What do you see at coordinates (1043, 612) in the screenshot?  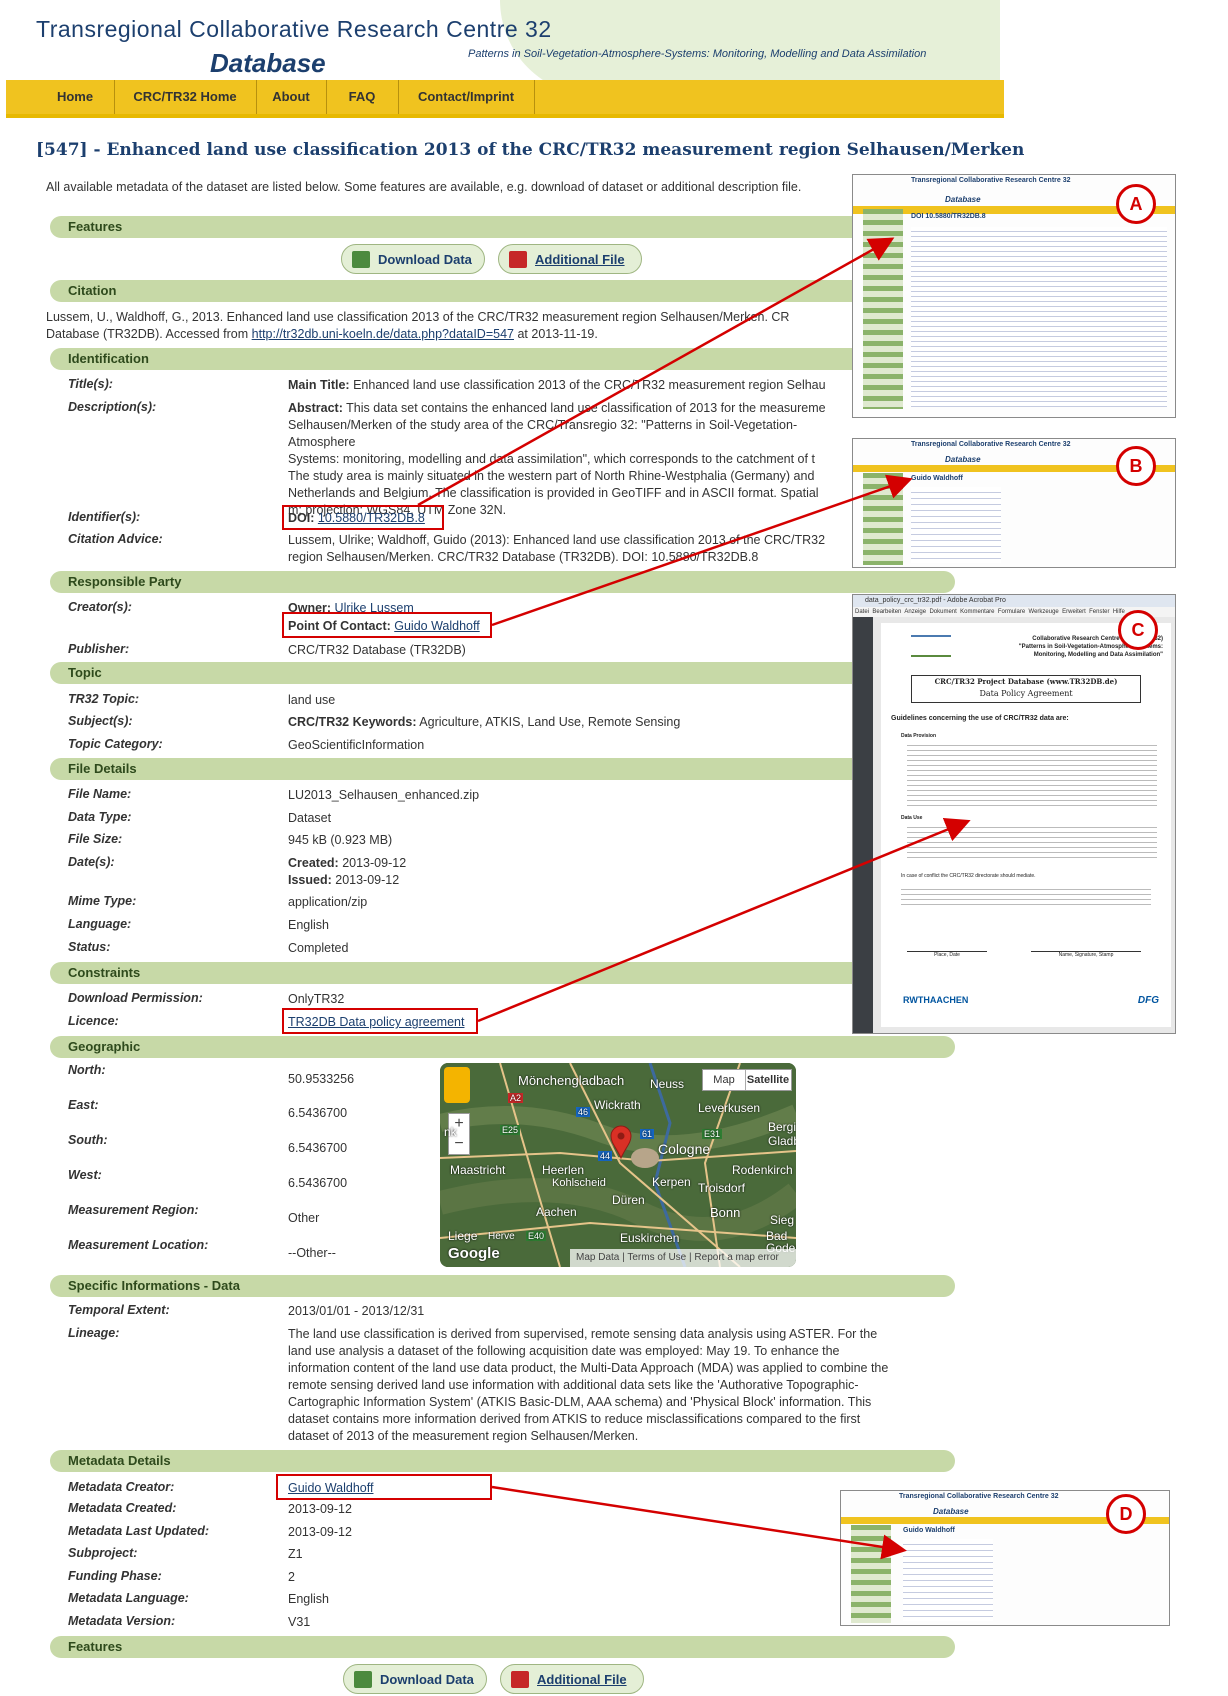 I see `pdf-menu-item: Werkzeuge` at bounding box center [1043, 612].